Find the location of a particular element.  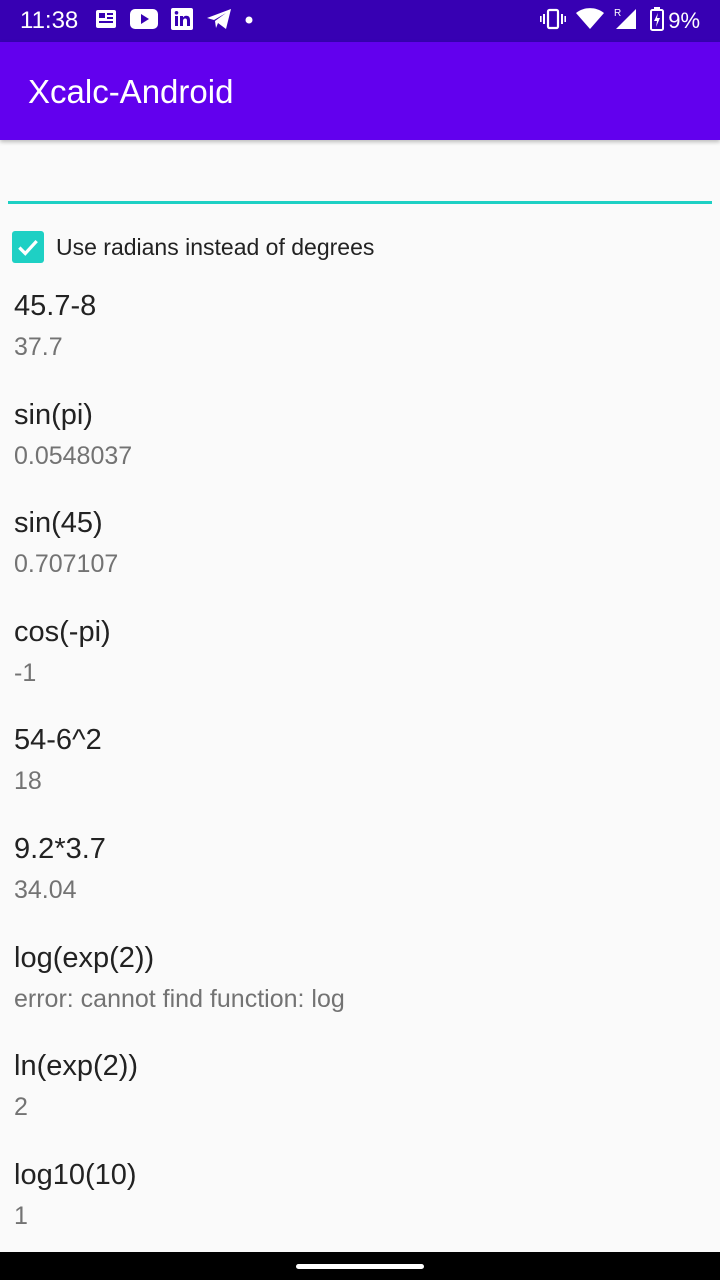

history-item: 9.2*3.7 34.04 is located at coordinates (360, 885).